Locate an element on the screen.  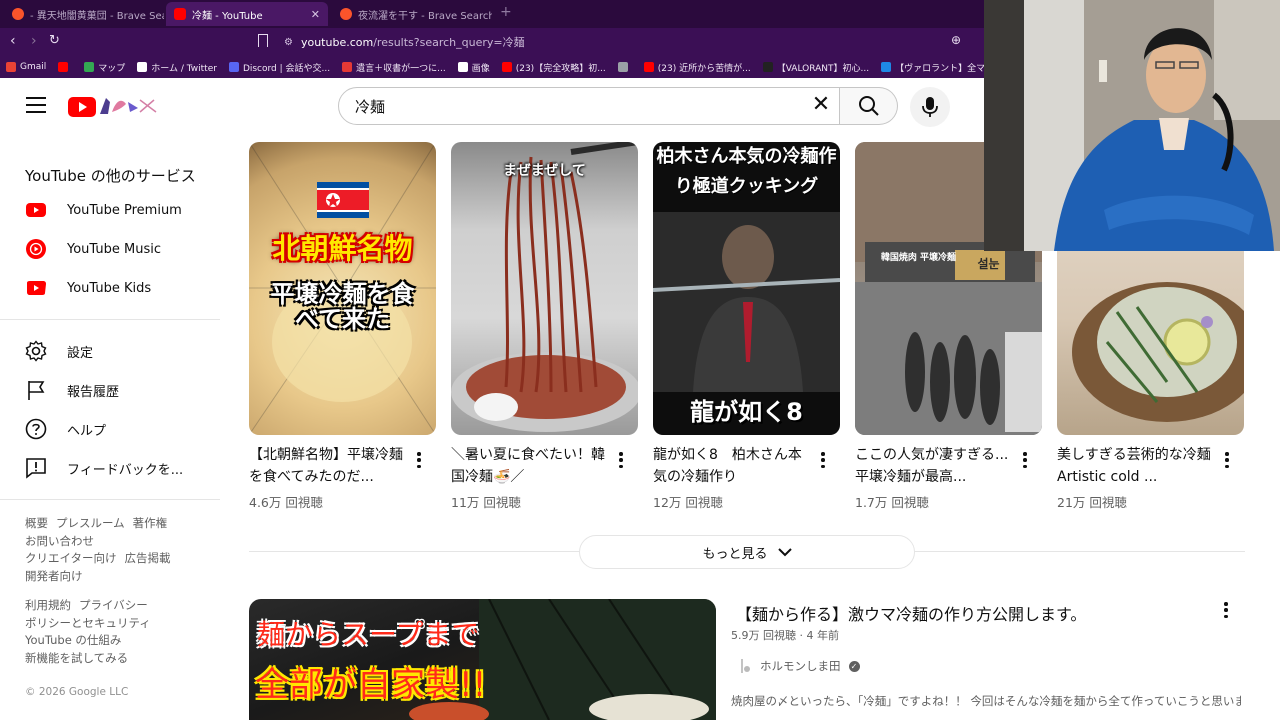
bookmark-label: 画像 is located at coordinates (480, 68).